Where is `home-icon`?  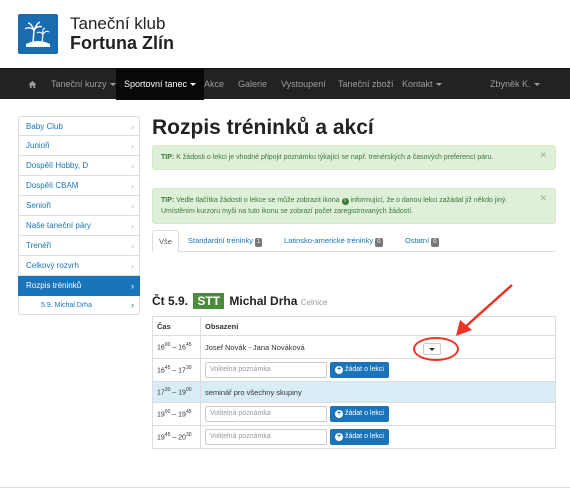 home-icon is located at coordinates (32, 84).